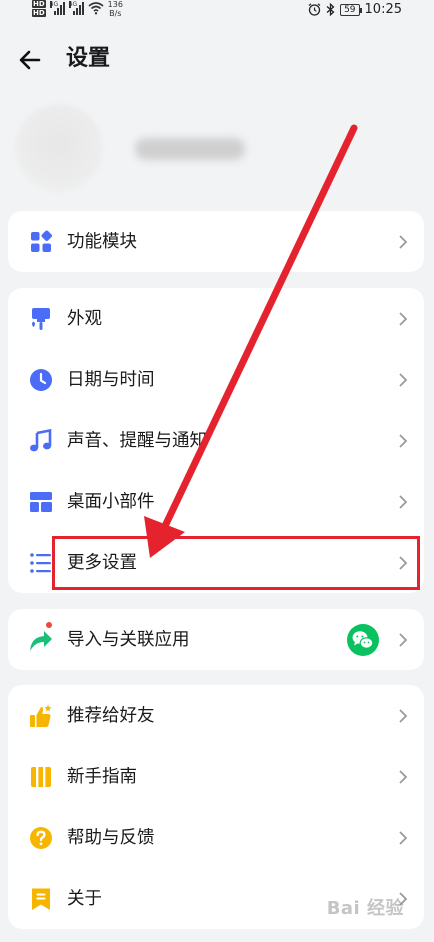 The image size is (434, 942). Describe the element at coordinates (102, 776) in the screenshot. I see `menu-item-label: 新手指南` at that location.